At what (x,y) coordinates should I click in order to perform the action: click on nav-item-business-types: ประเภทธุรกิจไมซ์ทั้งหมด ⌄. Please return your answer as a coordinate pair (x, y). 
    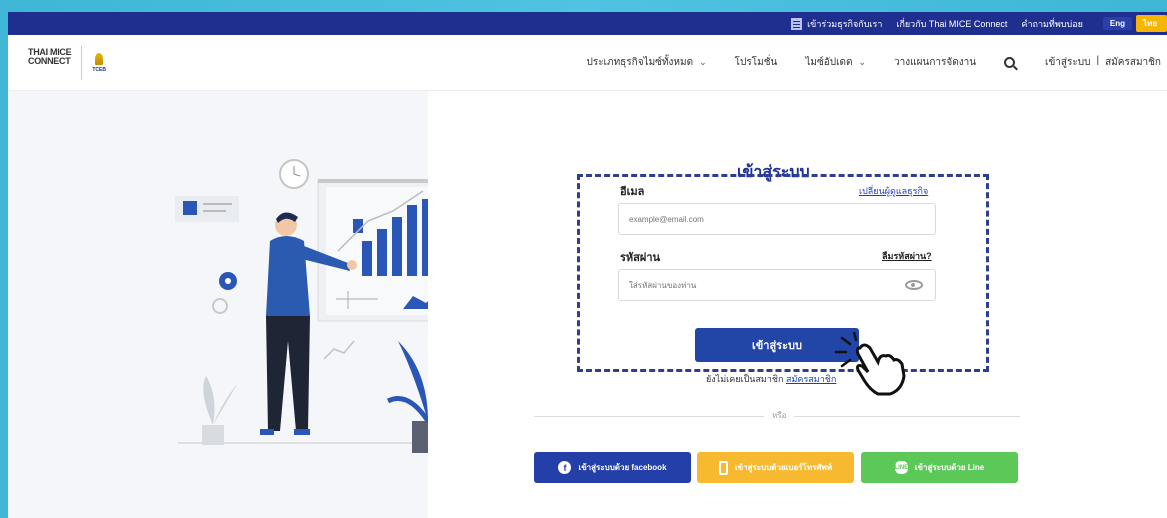
    Looking at the image, I should click on (646, 62).